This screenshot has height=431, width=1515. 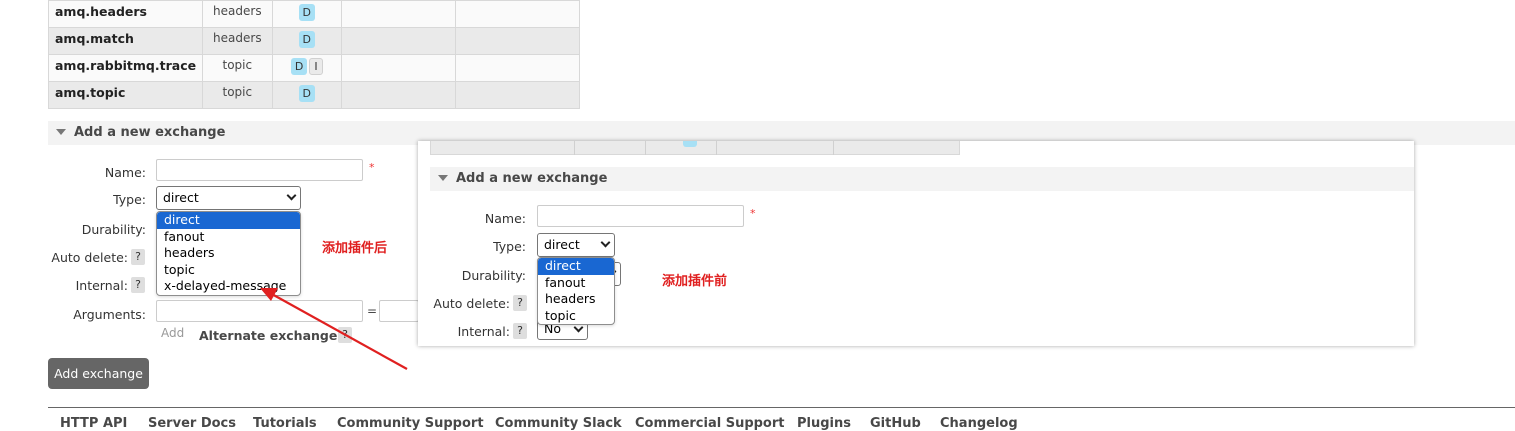 I want to click on red-arrow-icon, so click(x=334, y=329).